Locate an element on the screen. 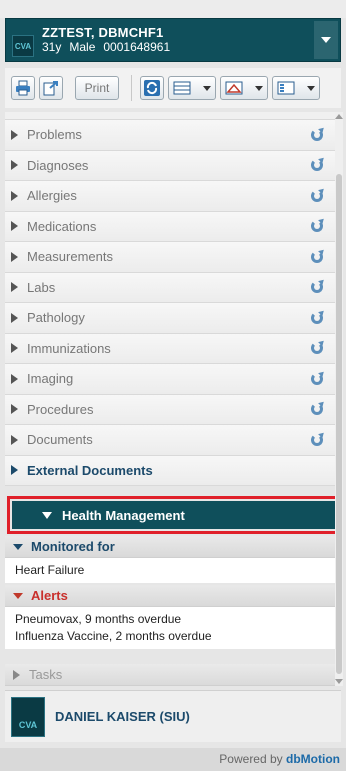 This screenshot has width=346, height=771. nav-label: Labs is located at coordinates (41, 287).